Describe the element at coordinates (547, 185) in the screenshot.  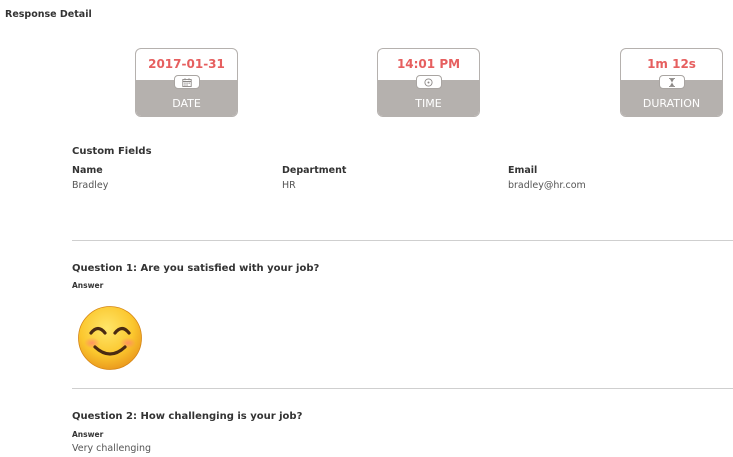
I see `email-value: bradley@hr.com` at that location.